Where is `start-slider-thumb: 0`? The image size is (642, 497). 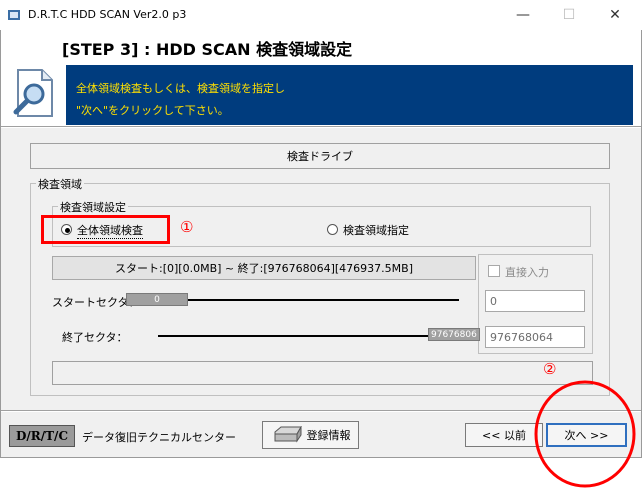
start-slider-thumb: 0 is located at coordinates (157, 299).